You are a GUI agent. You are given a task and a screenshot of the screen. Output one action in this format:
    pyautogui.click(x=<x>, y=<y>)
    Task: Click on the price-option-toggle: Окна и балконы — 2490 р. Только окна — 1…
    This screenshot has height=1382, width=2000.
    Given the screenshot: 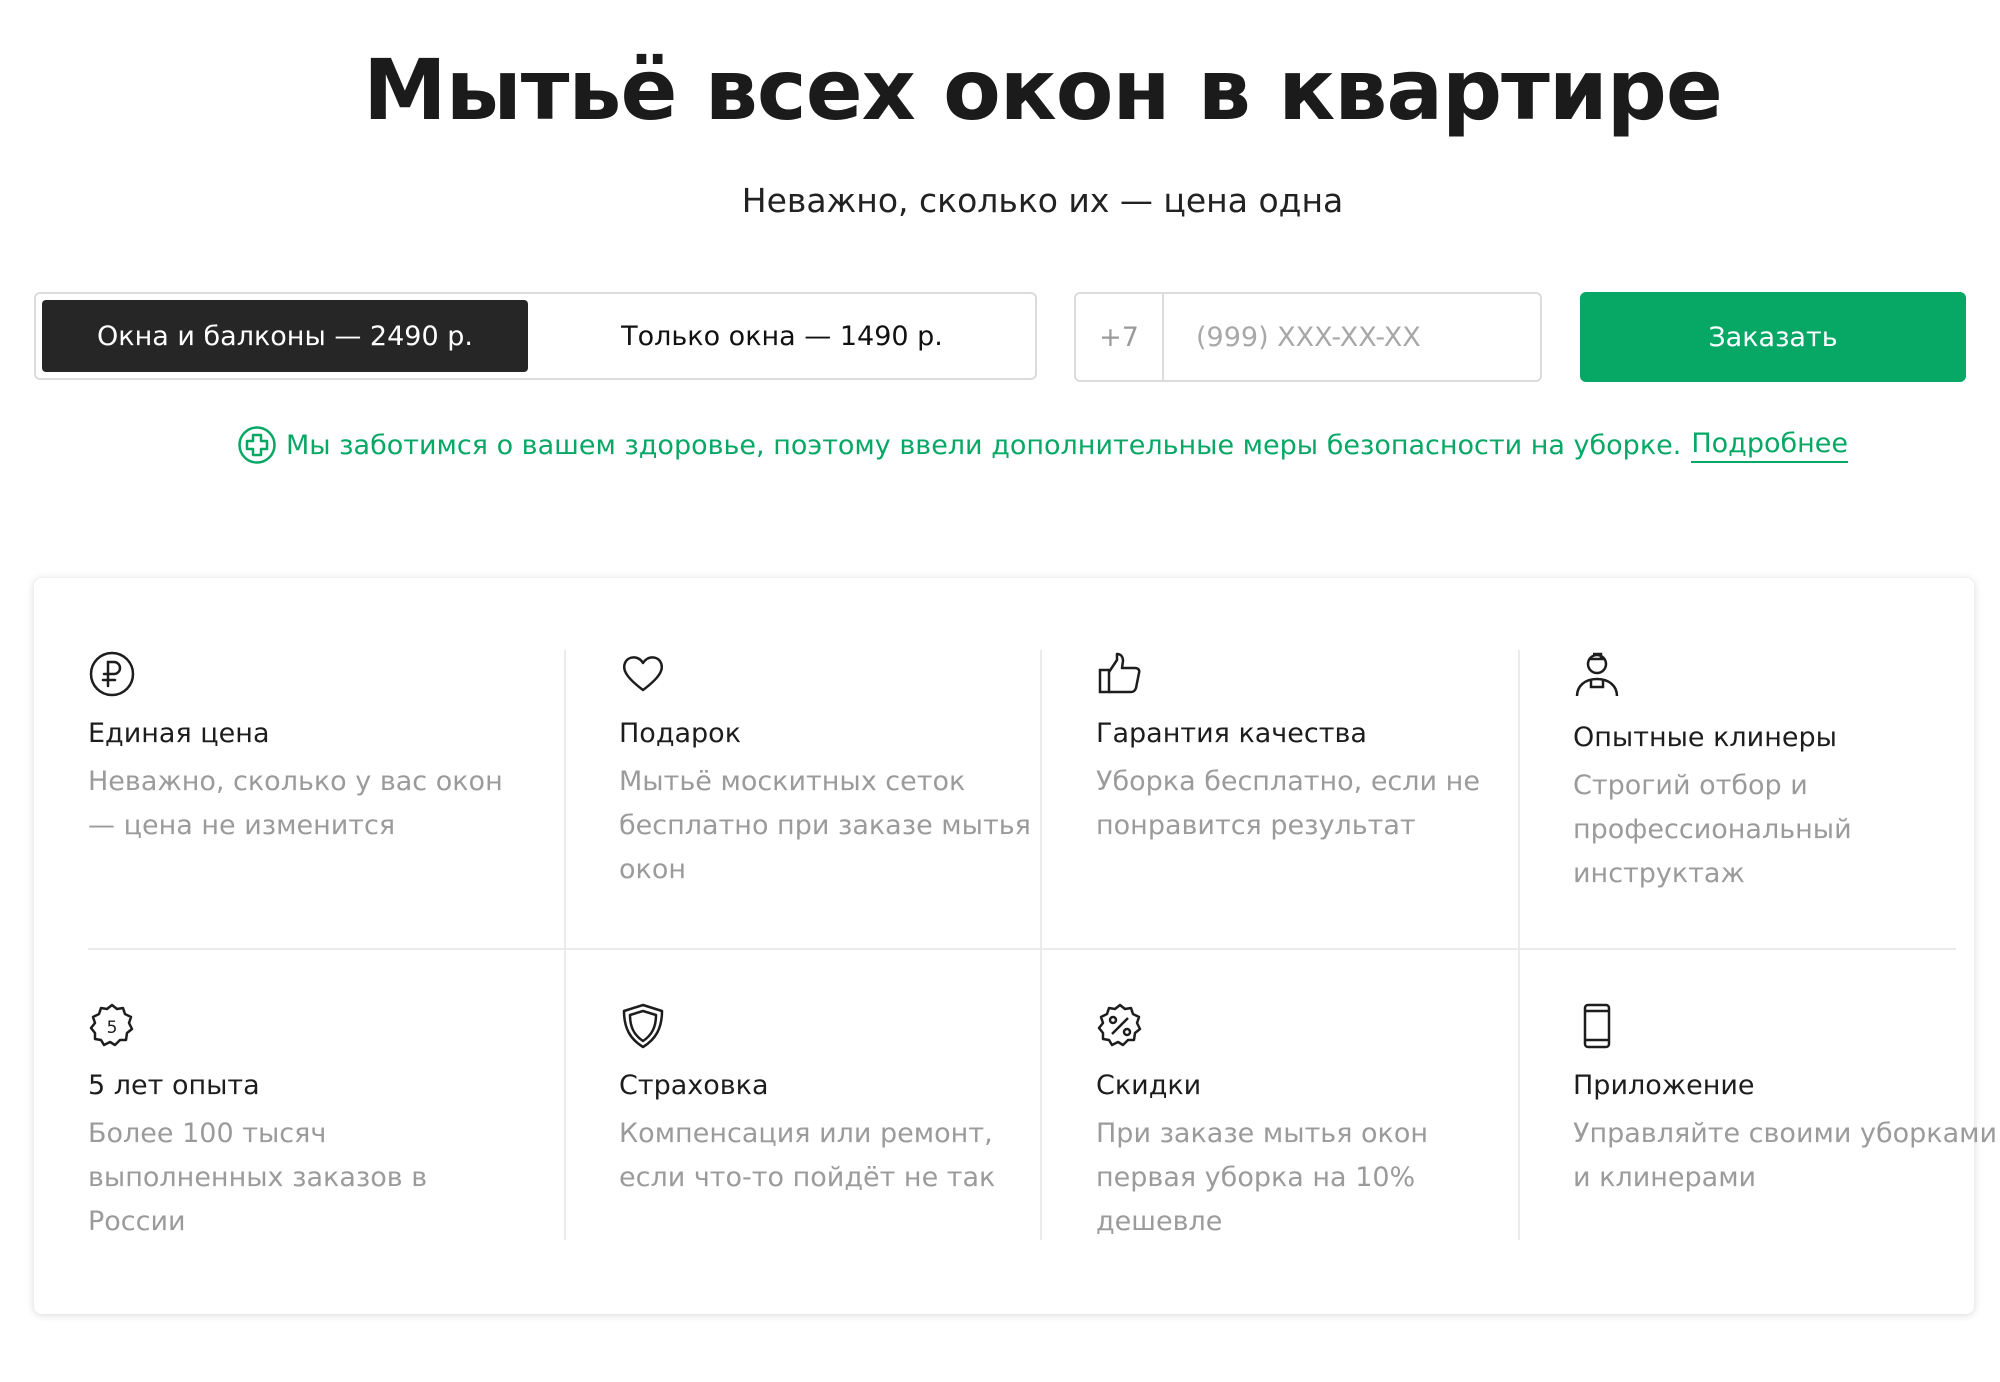 What is the action you would take?
    pyautogui.click(x=535, y=336)
    